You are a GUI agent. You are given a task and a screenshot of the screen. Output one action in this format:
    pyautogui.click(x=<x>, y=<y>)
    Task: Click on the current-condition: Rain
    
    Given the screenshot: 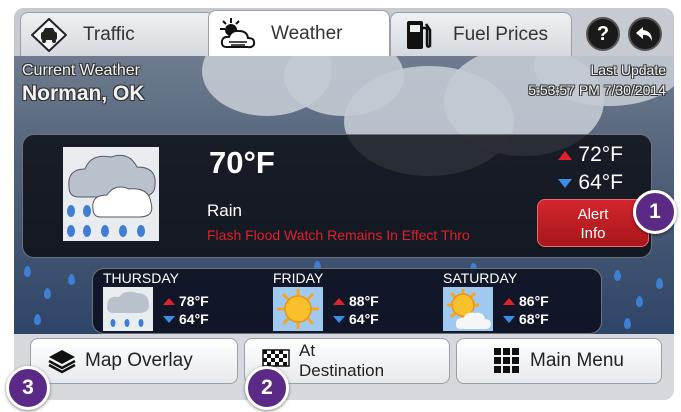 What is the action you would take?
    pyautogui.click(x=224, y=210)
    